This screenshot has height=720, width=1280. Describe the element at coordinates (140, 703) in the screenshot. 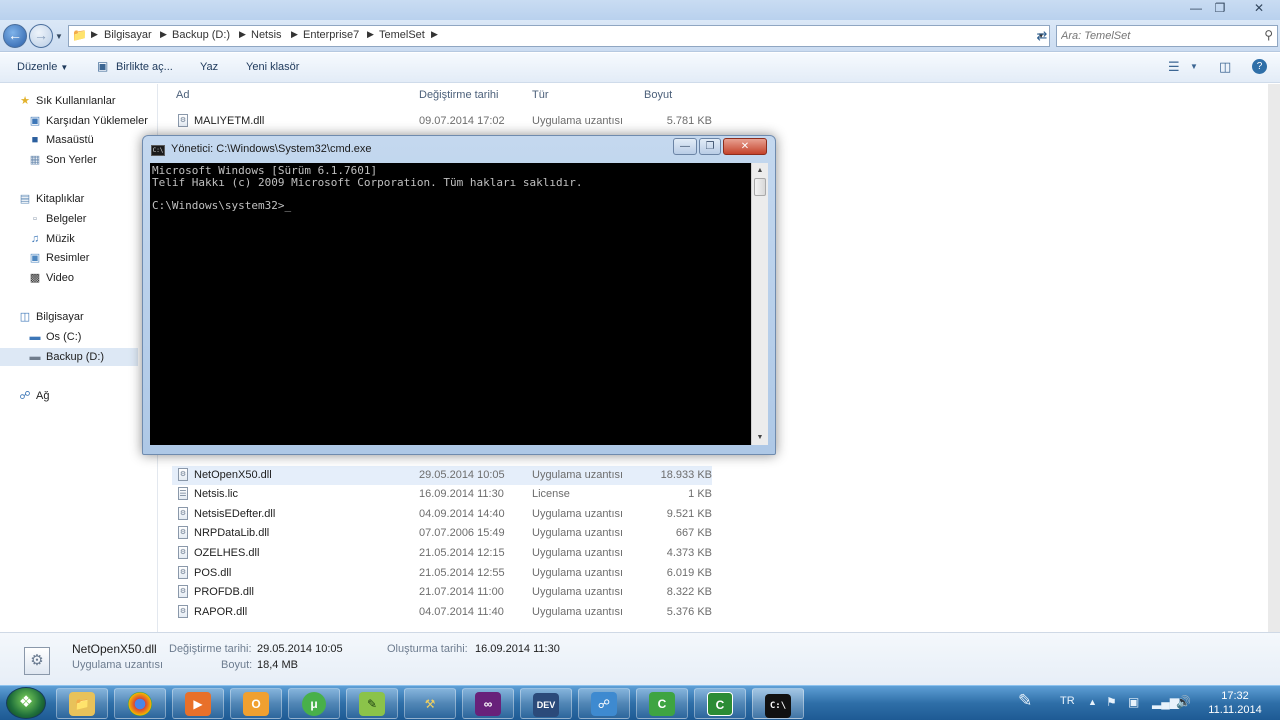

I see `chrome-icon` at that location.